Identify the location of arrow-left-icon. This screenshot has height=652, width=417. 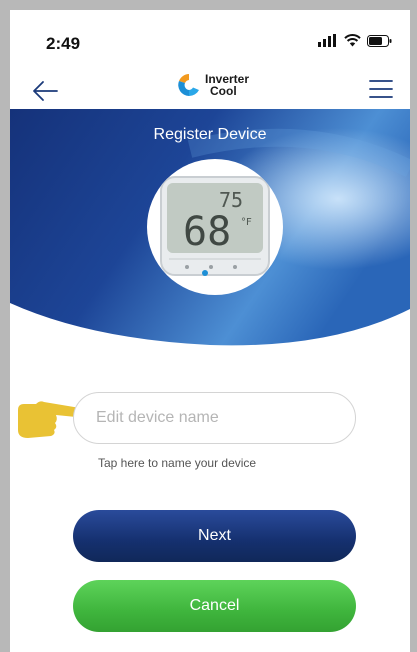
(45, 91).